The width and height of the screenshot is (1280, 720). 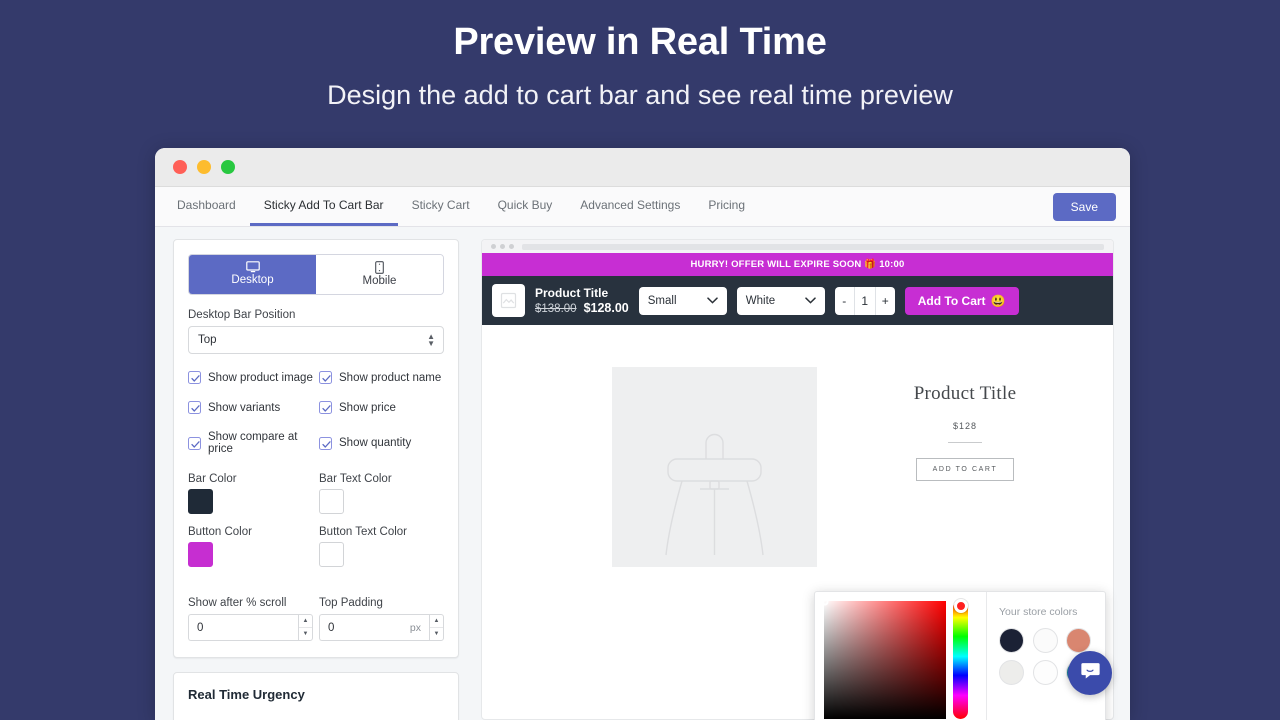 What do you see at coordinates (965, 393) in the screenshot?
I see `store-product-title: Product Title` at bounding box center [965, 393].